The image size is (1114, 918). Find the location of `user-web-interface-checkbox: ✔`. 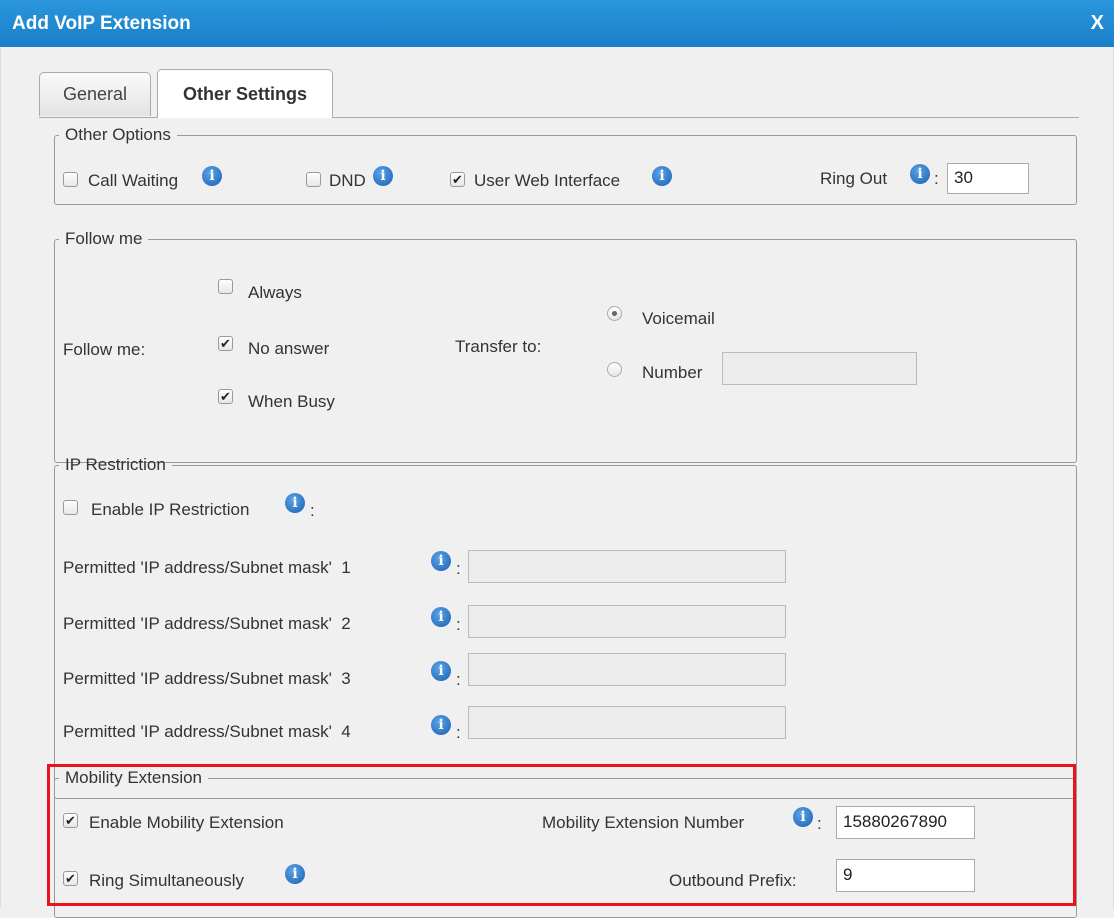

user-web-interface-checkbox: ✔ is located at coordinates (457, 179).